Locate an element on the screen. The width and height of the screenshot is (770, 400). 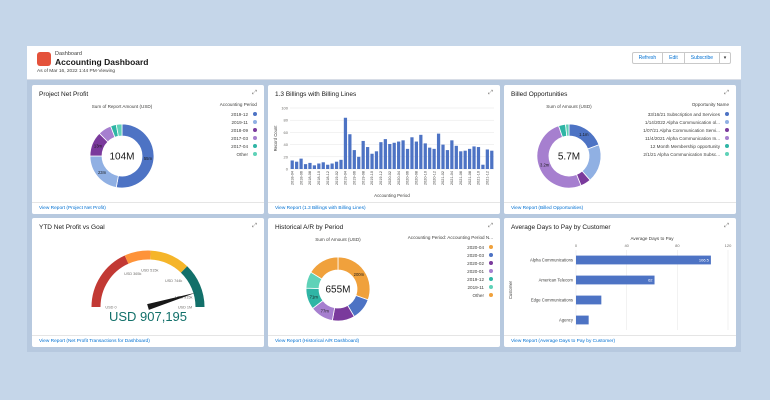
subscribe-button: Subscribe is located at coordinates (701, 58).